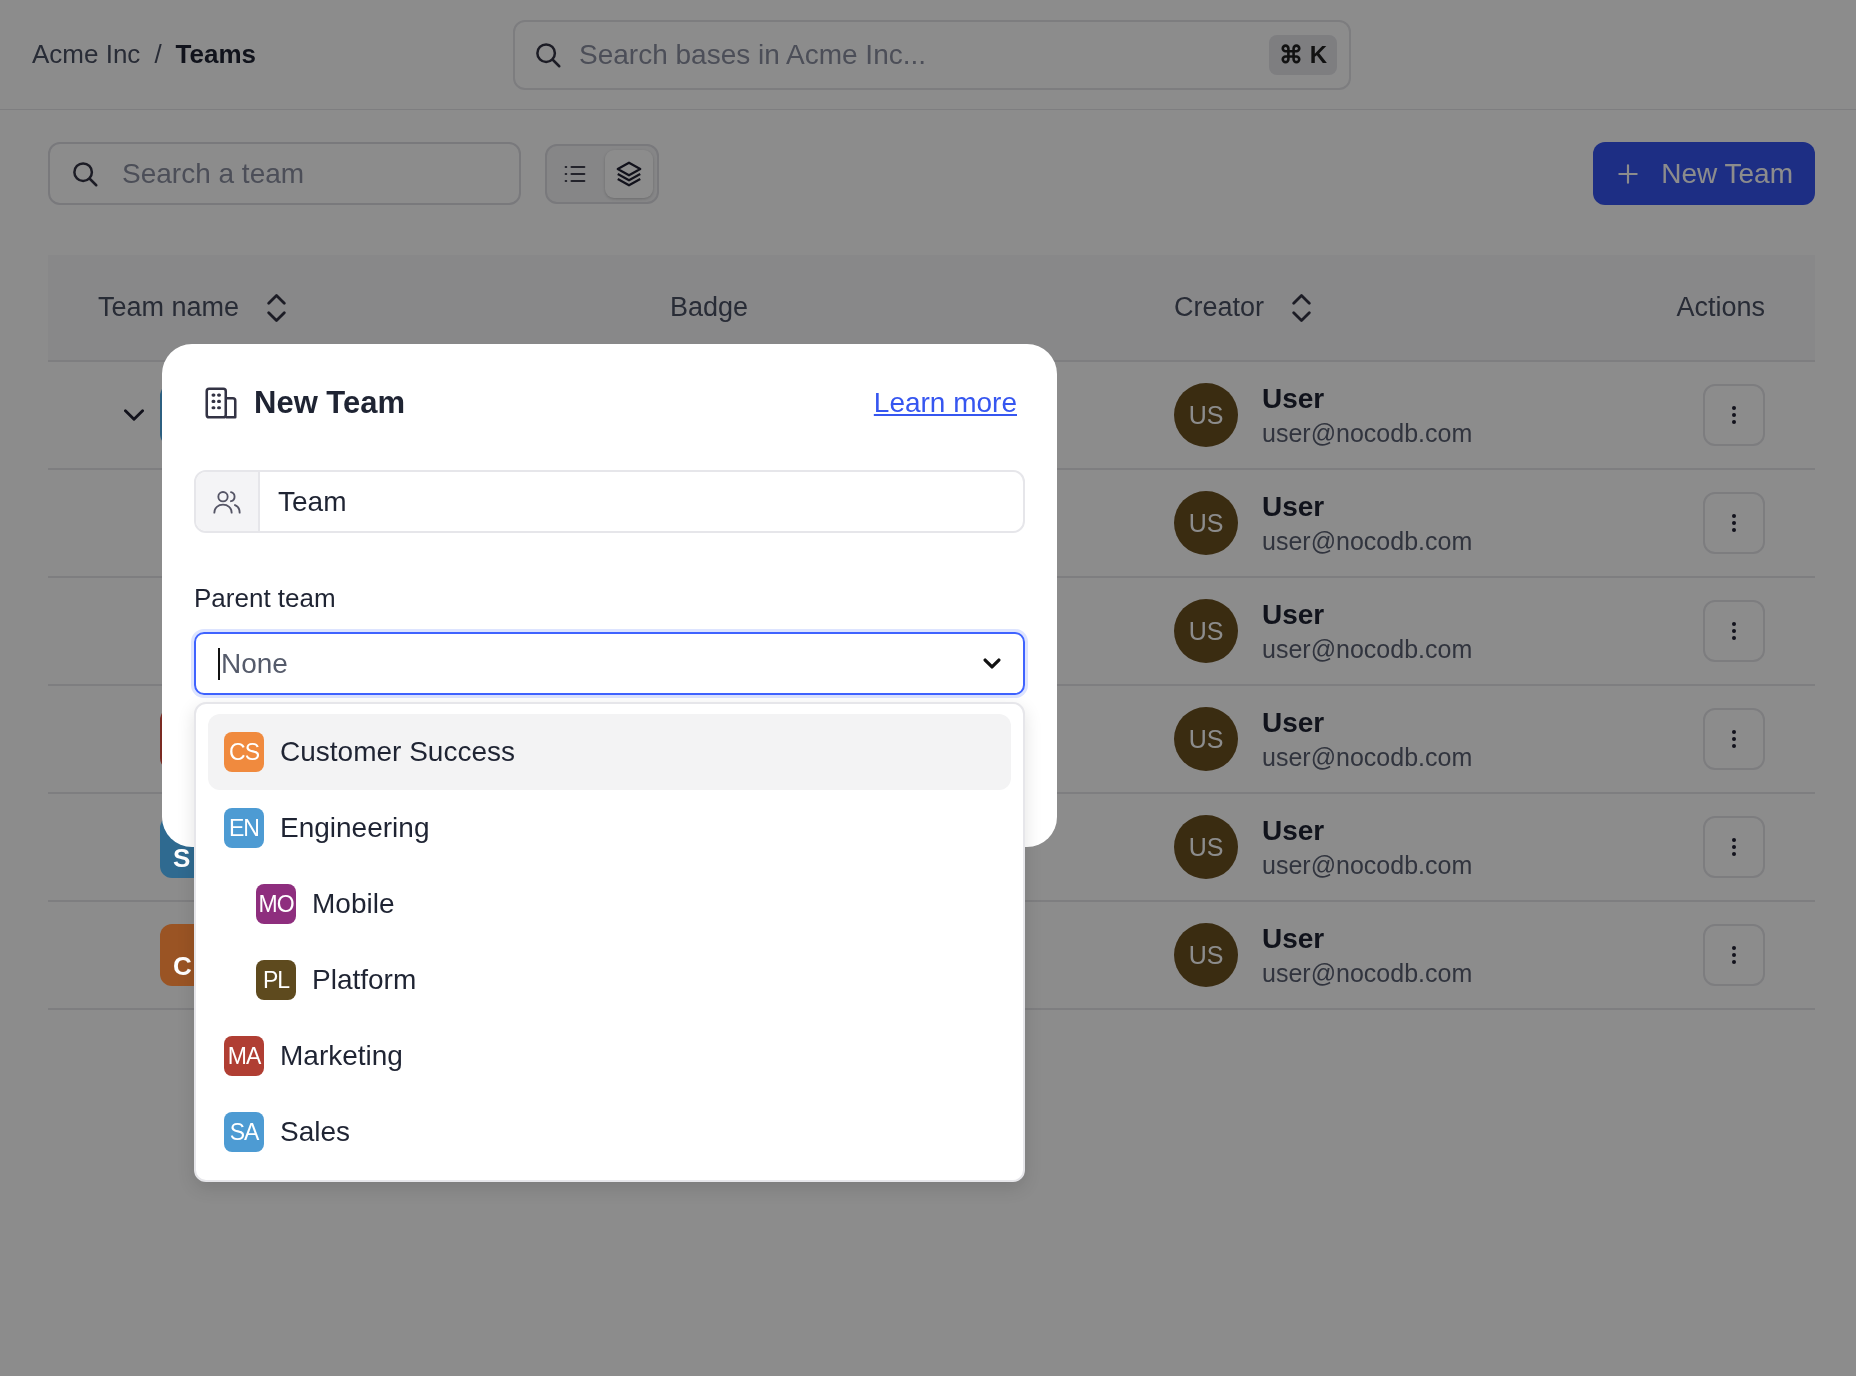 This screenshot has width=1856, height=1376. What do you see at coordinates (276, 980) in the screenshot?
I see `team-badge: PL` at bounding box center [276, 980].